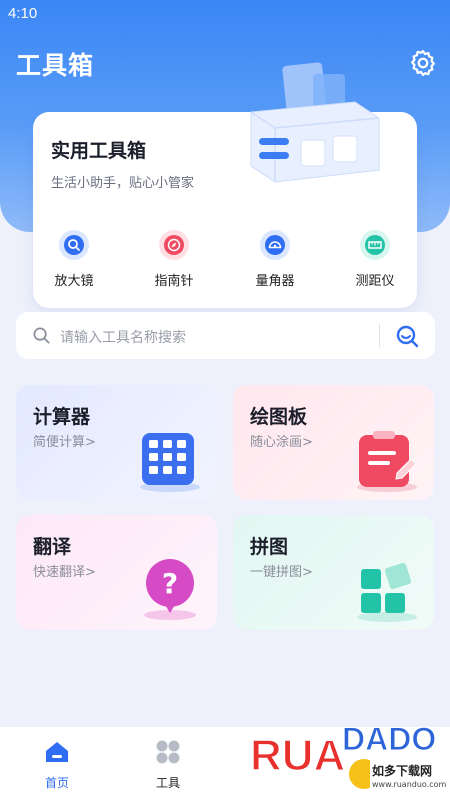  Describe the element at coordinates (402, 770) in the screenshot. I see `svg-text: 如多下载网` at that location.